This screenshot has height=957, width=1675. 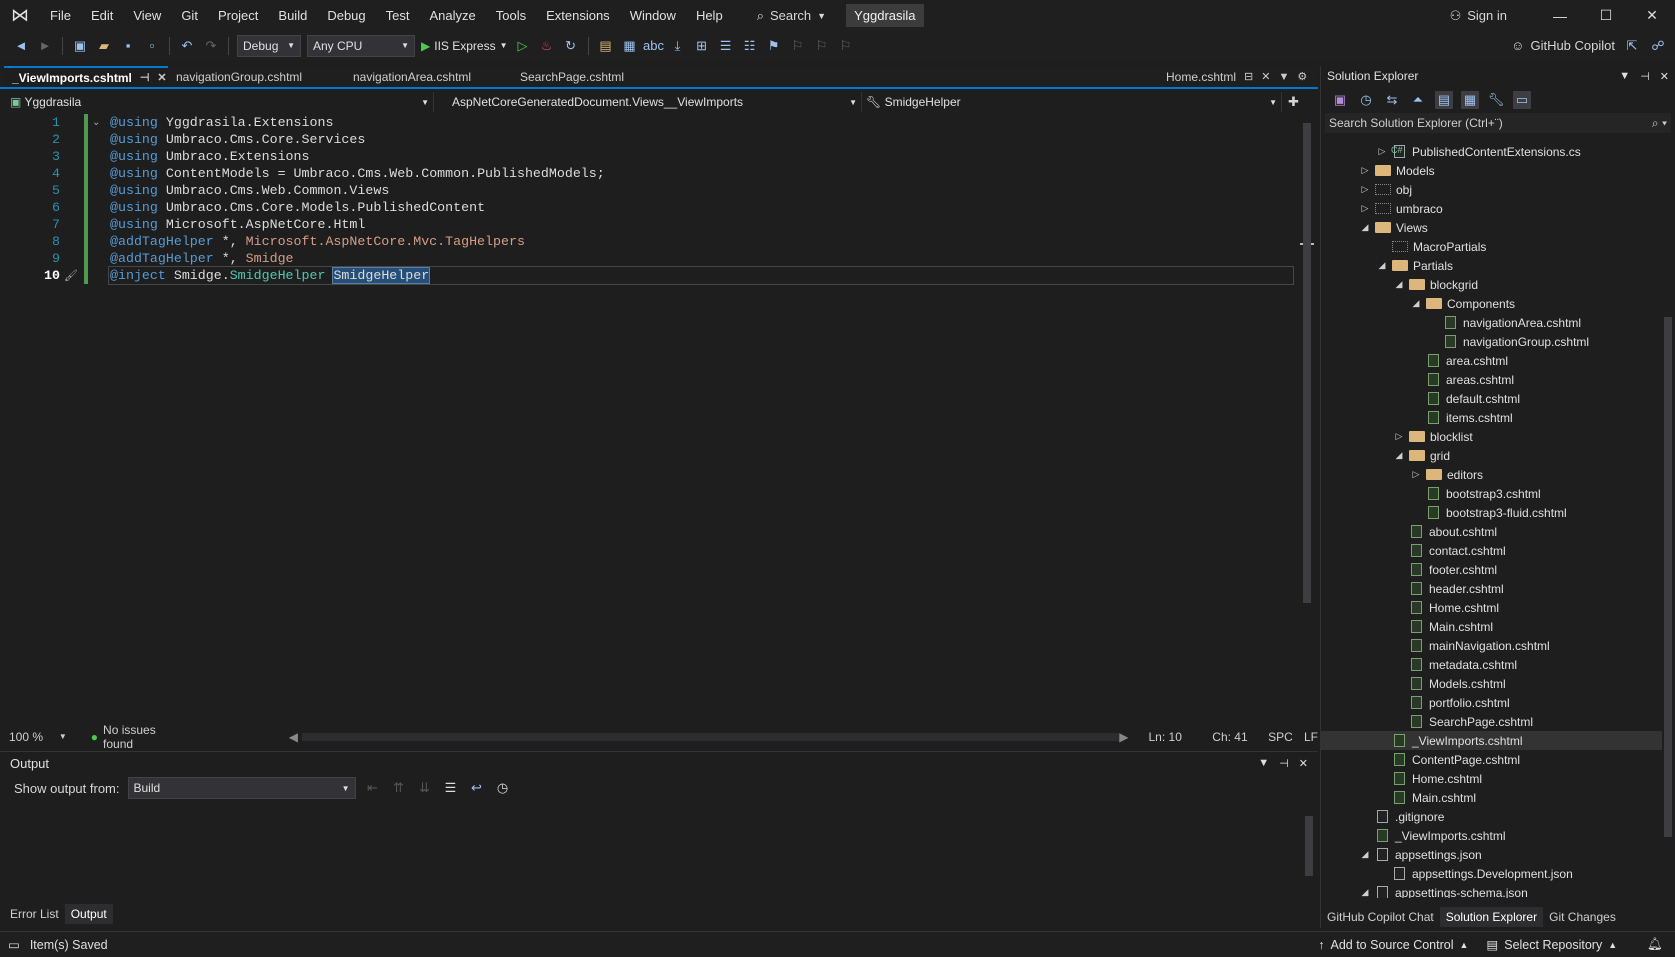 I want to click on timestamp-icon: ◷, so click(x=503, y=788).